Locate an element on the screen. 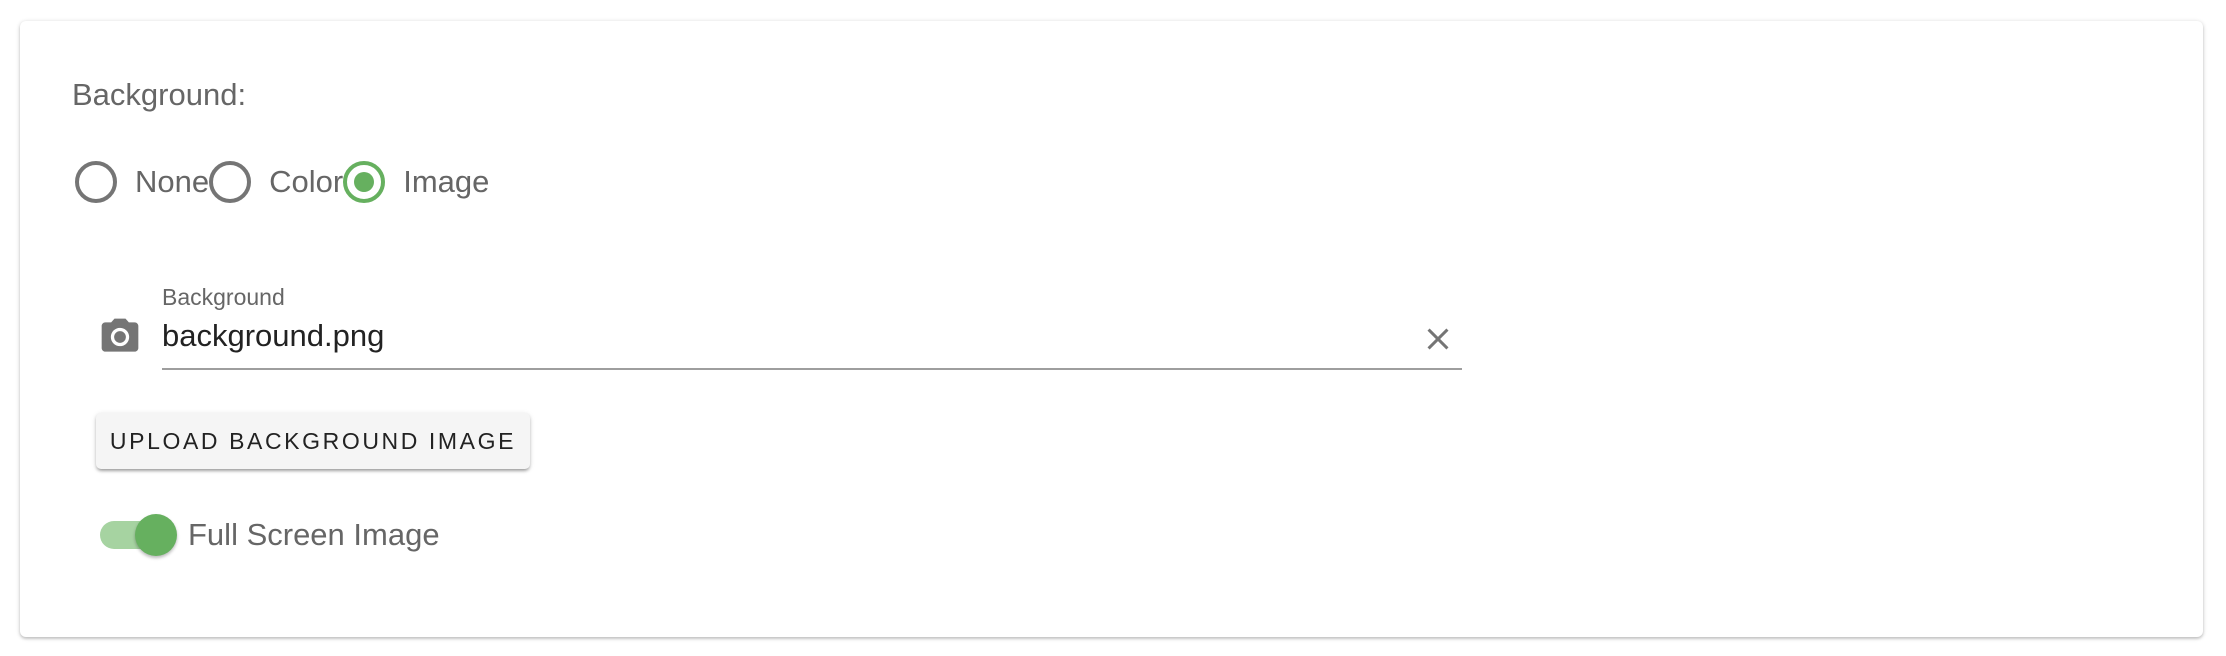 The height and width of the screenshot is (656, 2226). background-field-label: Background is located at coordinates (223, 297).